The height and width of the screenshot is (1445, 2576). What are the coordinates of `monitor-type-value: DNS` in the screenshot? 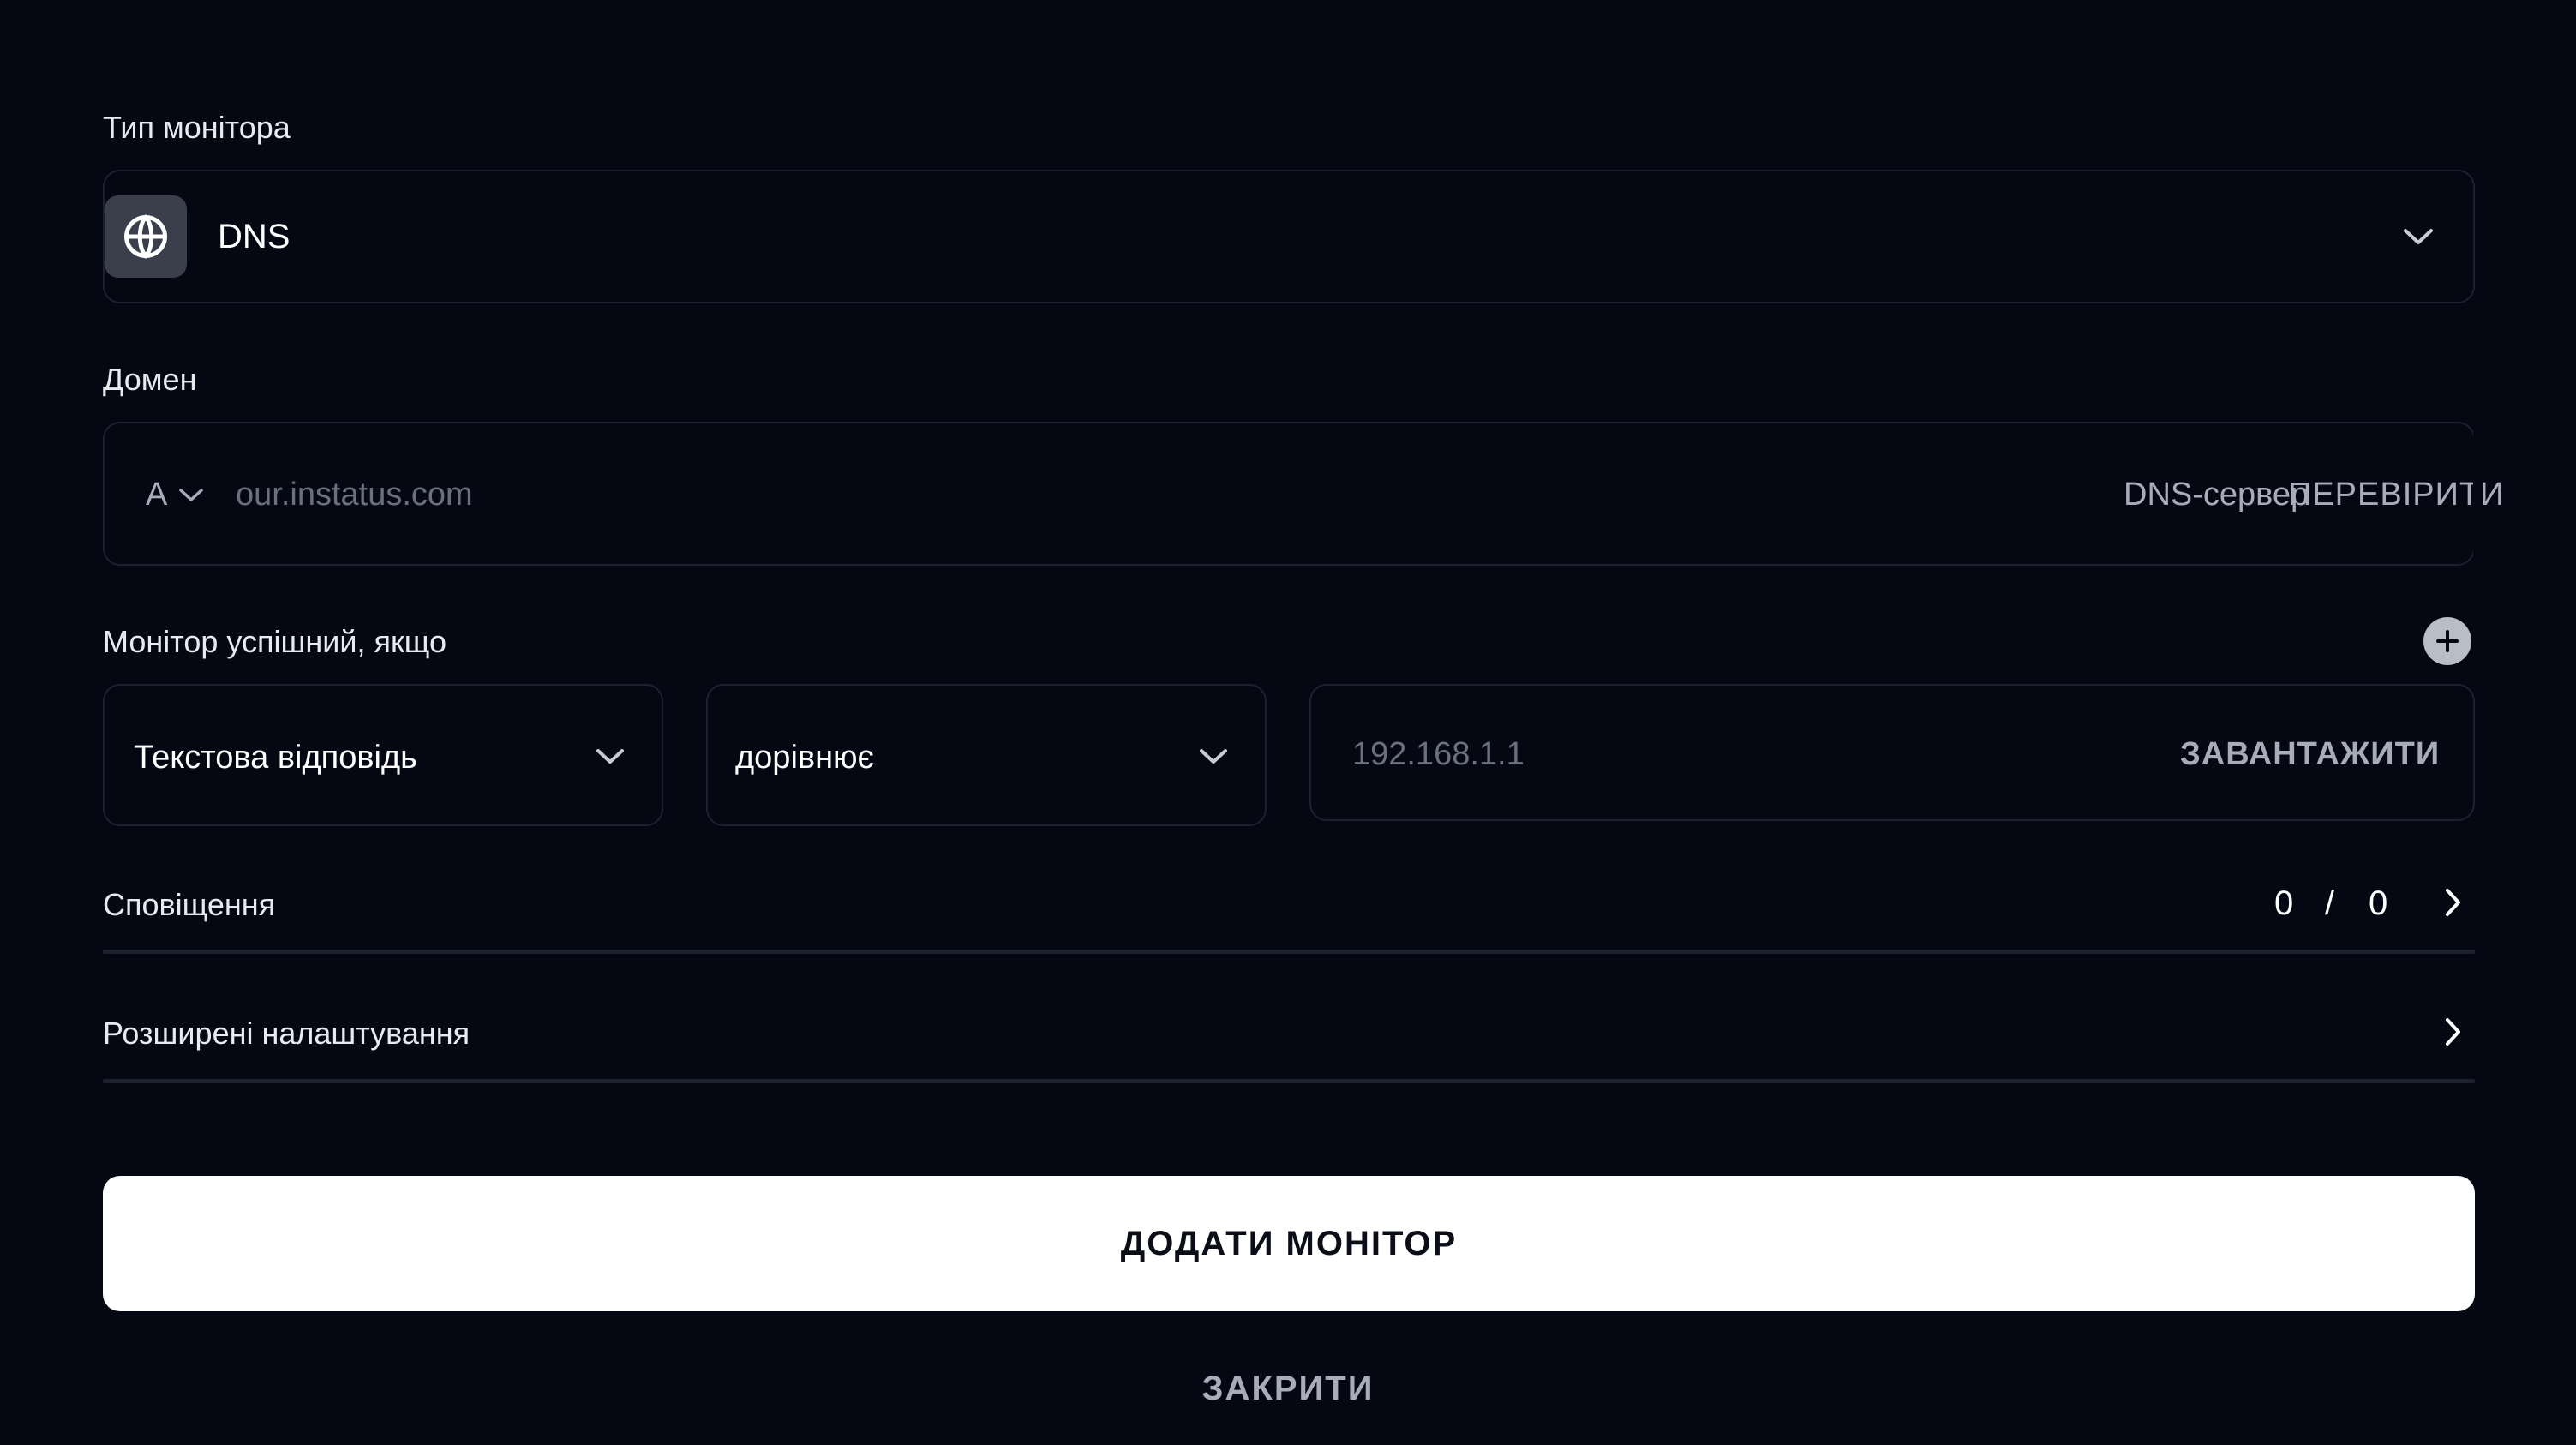 It's located at (254, 236).